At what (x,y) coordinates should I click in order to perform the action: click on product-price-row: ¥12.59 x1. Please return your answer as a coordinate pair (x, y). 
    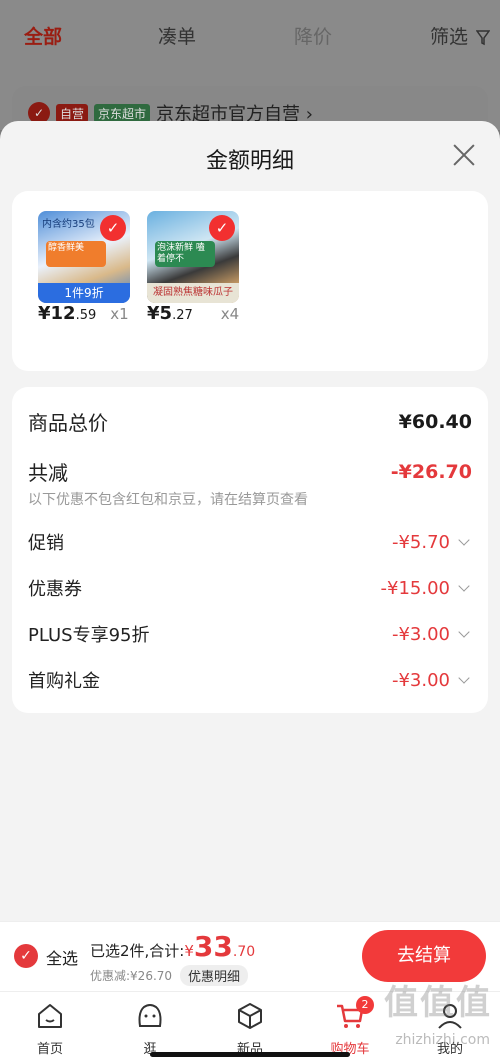
    Looking at the image, I should click on (83, 313).